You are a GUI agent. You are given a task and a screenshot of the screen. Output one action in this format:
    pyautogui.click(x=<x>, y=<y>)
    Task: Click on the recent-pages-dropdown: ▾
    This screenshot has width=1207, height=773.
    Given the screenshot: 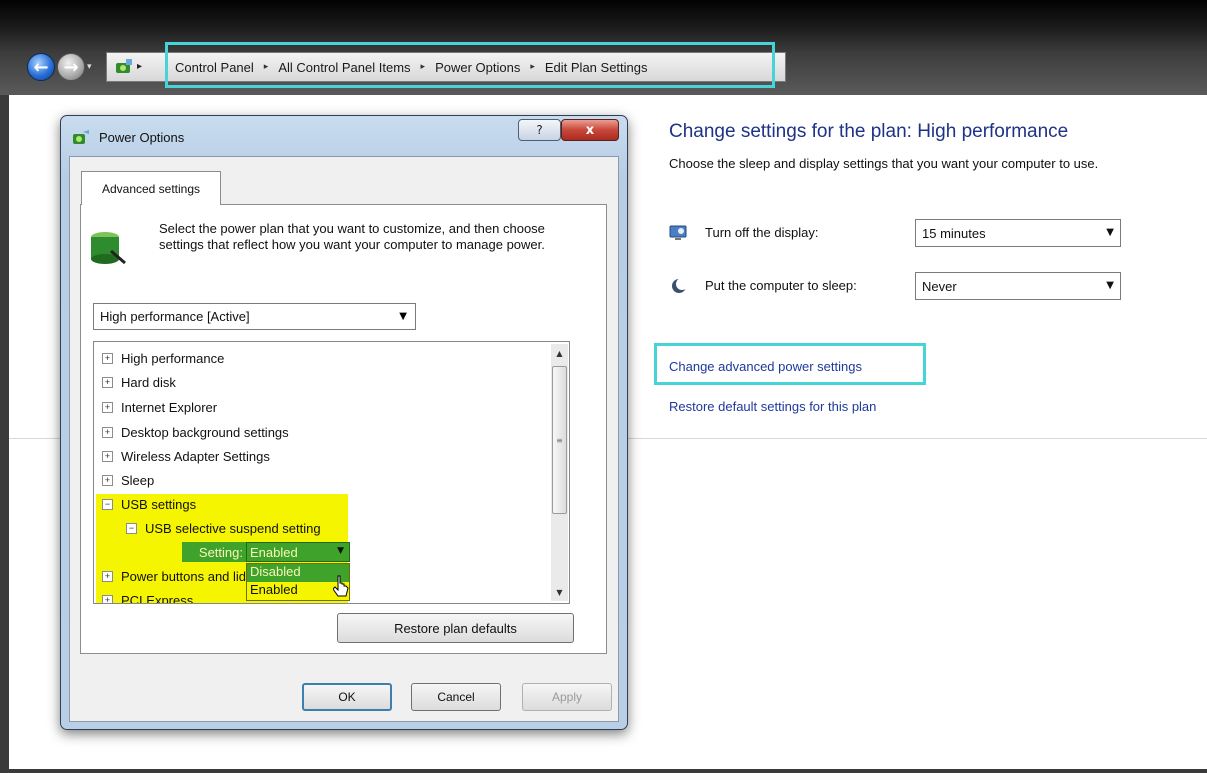 What is the action you would take?
    pyautogui.click(x=92, y=67)
    